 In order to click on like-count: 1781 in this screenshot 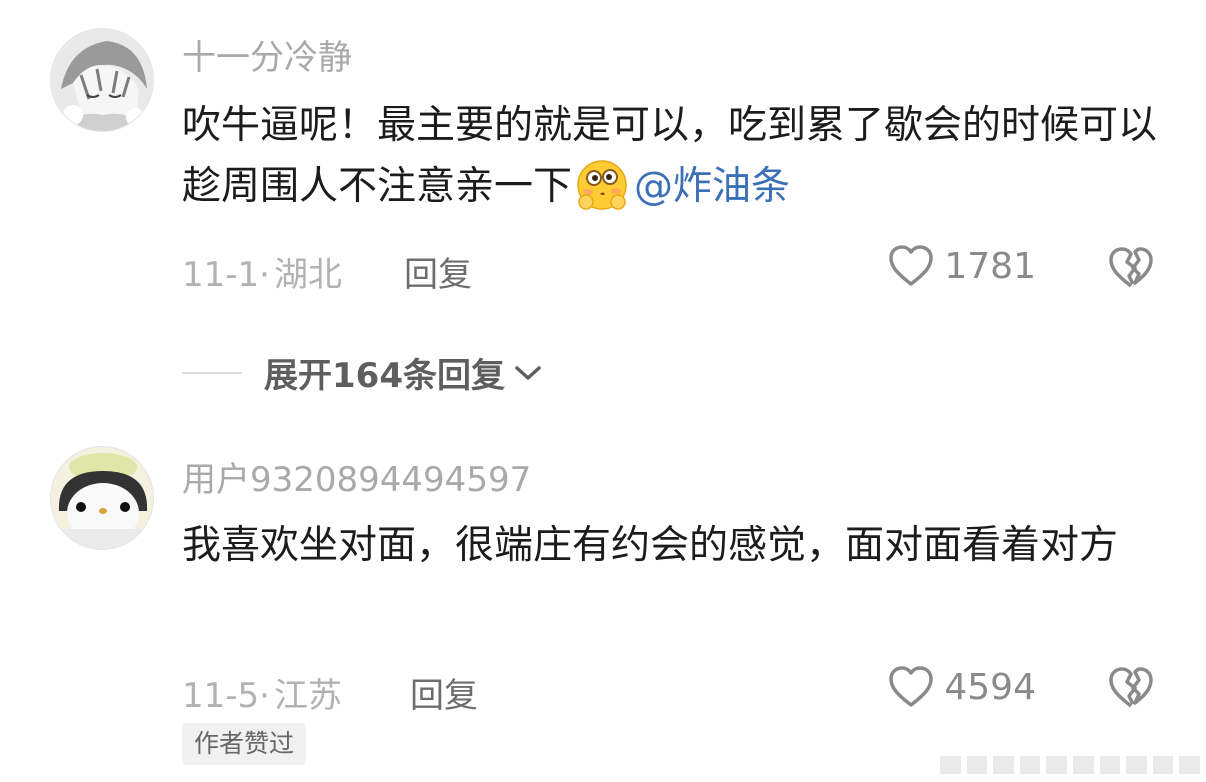, I will do `click(990, 266)`.